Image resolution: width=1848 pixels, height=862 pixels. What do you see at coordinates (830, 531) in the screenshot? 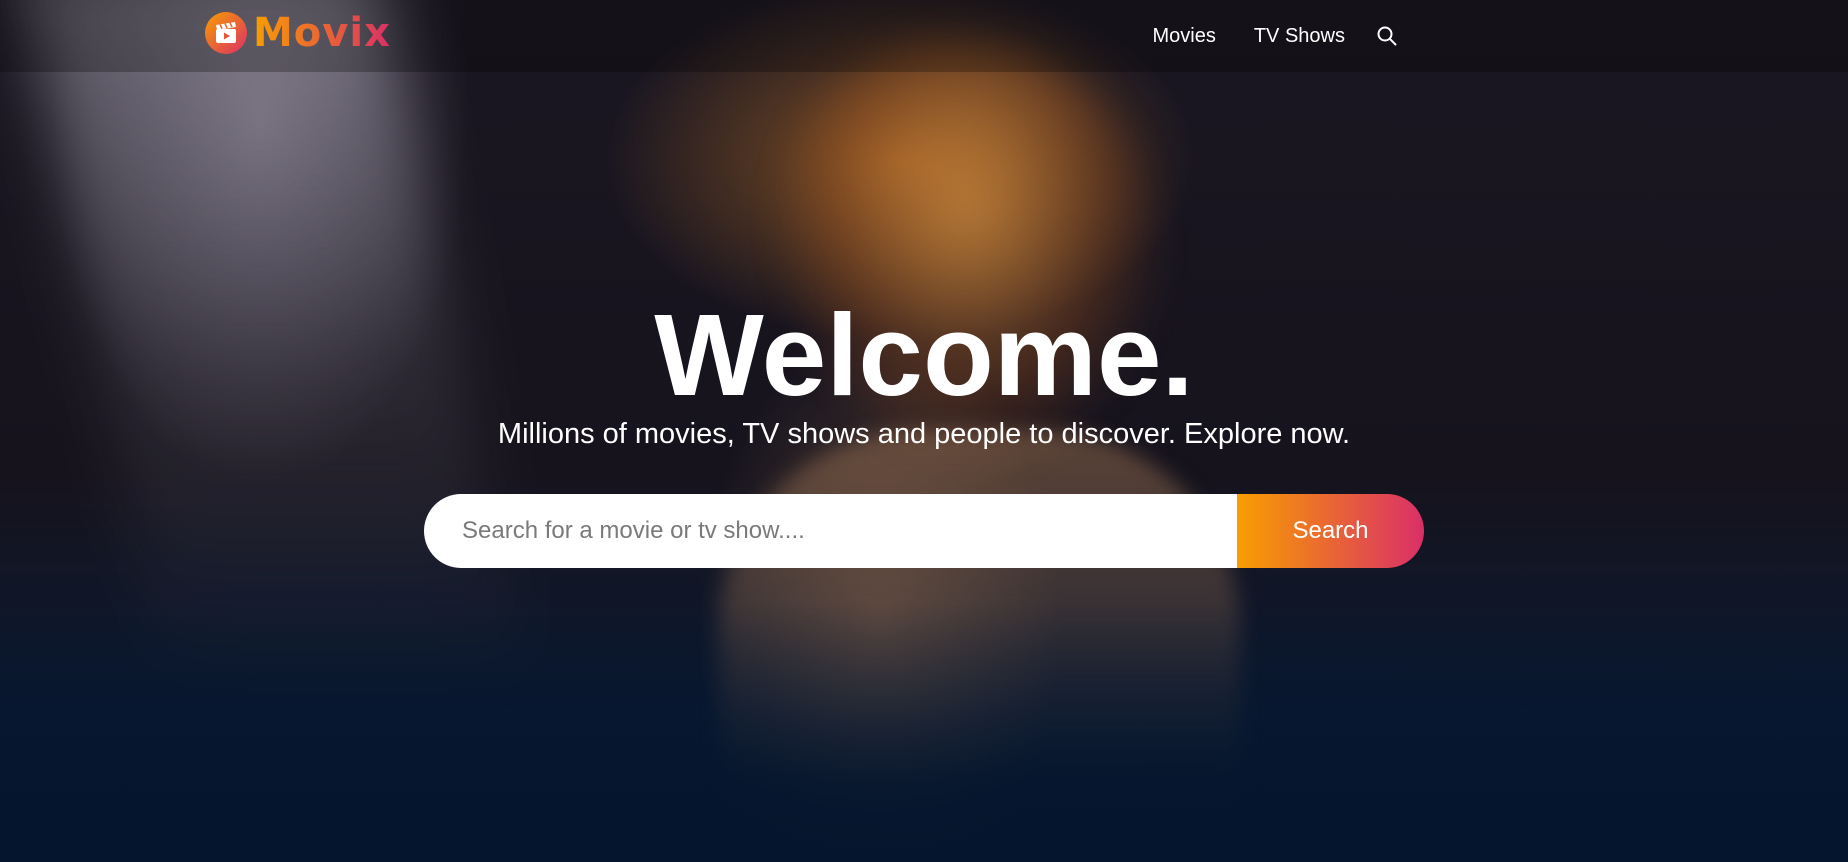
I see `search-input` at bounding box center [830, 531].